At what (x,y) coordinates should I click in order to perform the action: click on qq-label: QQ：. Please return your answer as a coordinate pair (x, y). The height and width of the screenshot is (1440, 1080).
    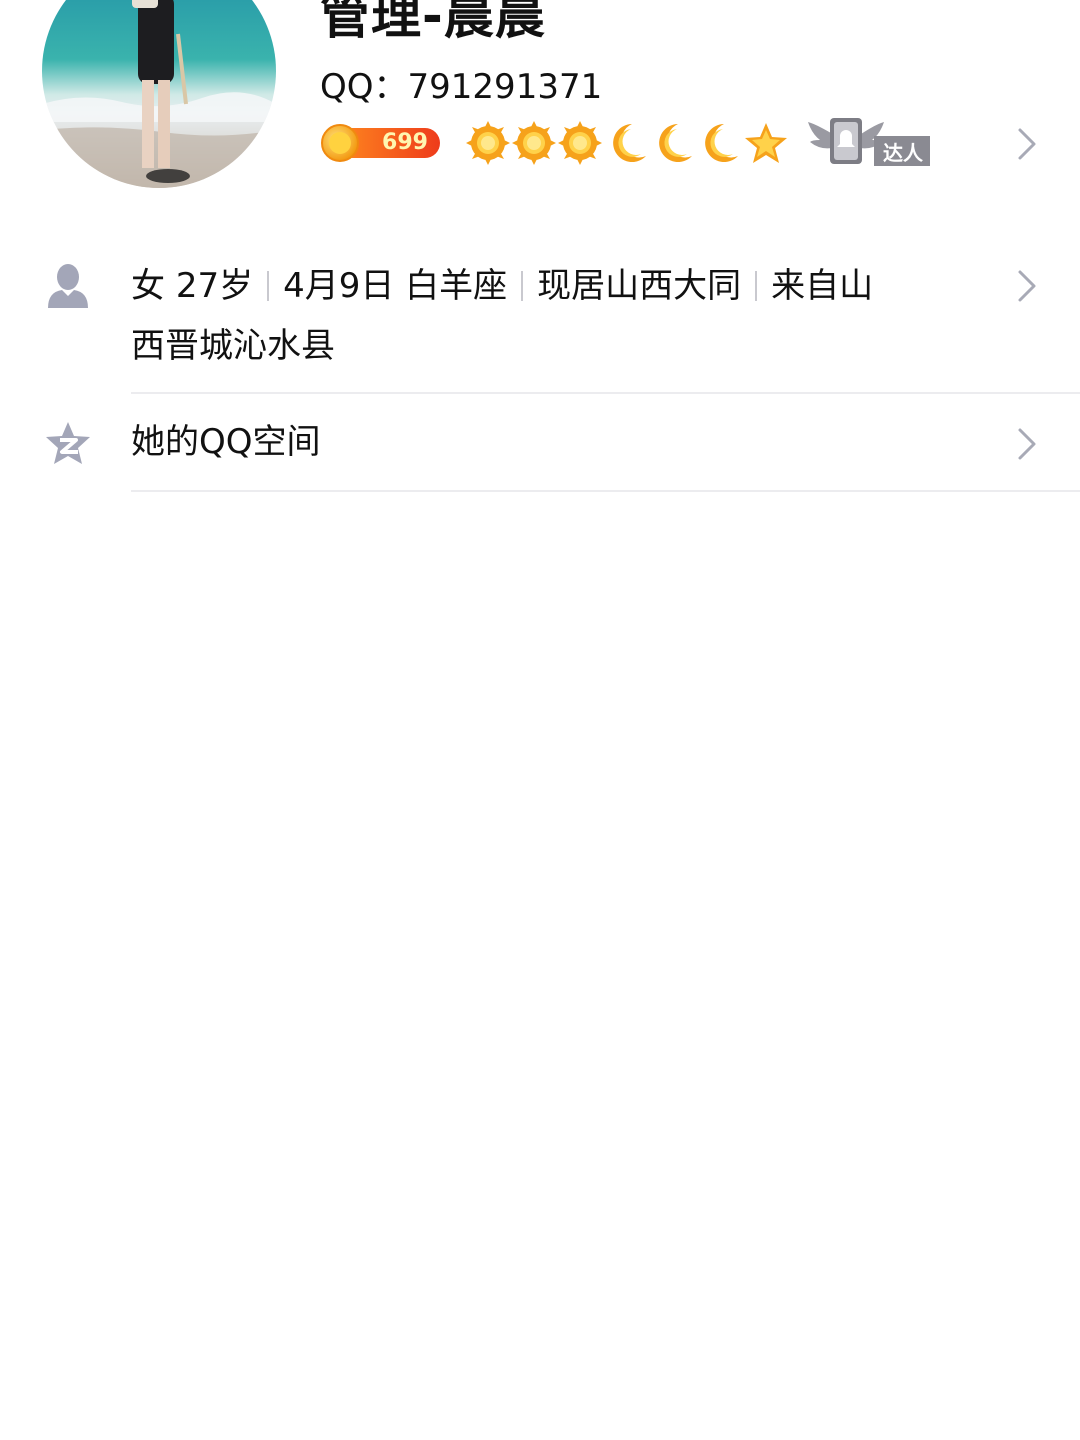
    Looking at the image, I should click on (364, 87).